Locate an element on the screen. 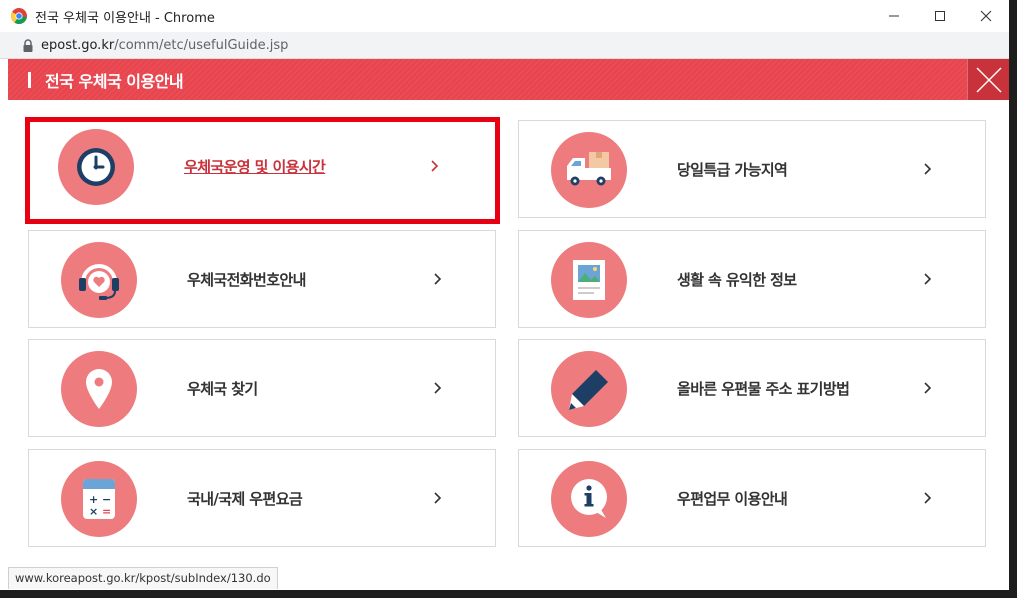  icon-circle: + − × = is located at coordinates (99, 499).